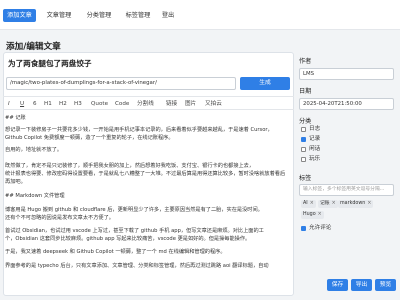 The width and height of the screenshot is (400, 300). I want to click on divider-button: 分割线, so click(145, 104).